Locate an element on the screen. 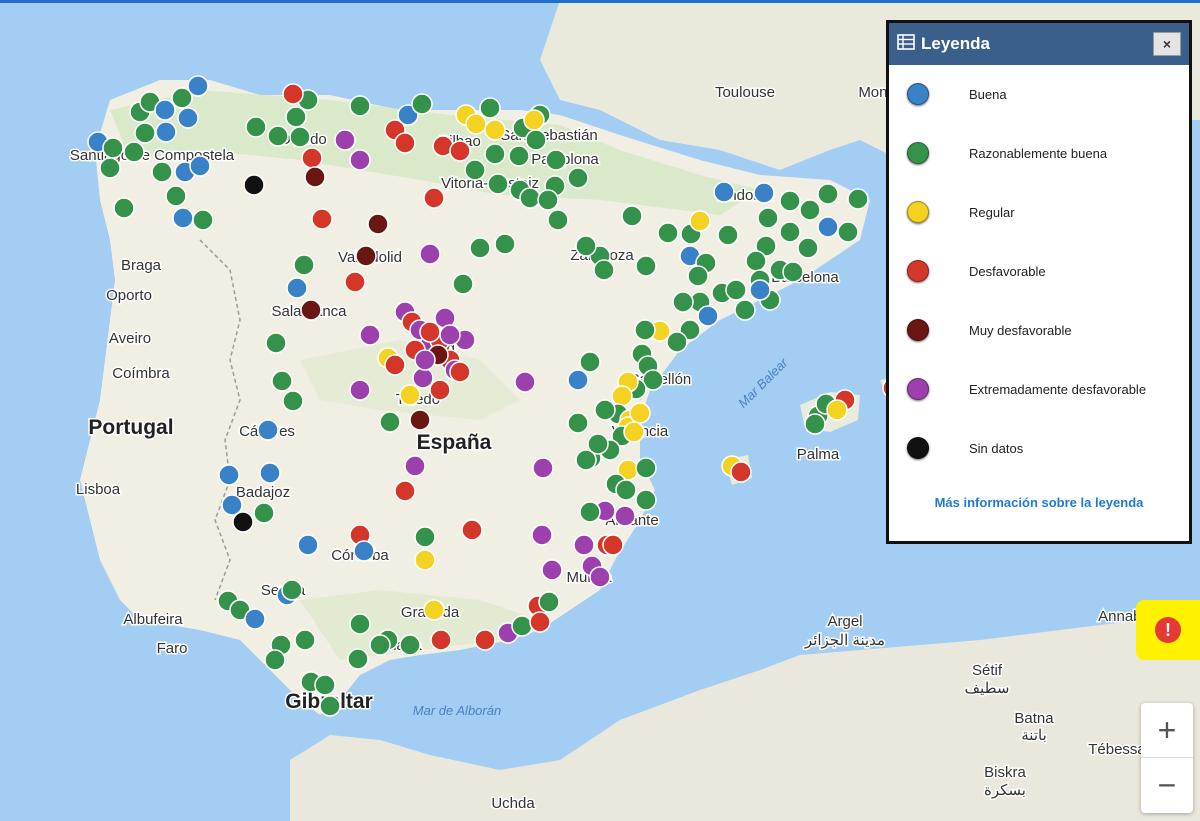  alert-button: ! is located at coordinates (1168, 630).